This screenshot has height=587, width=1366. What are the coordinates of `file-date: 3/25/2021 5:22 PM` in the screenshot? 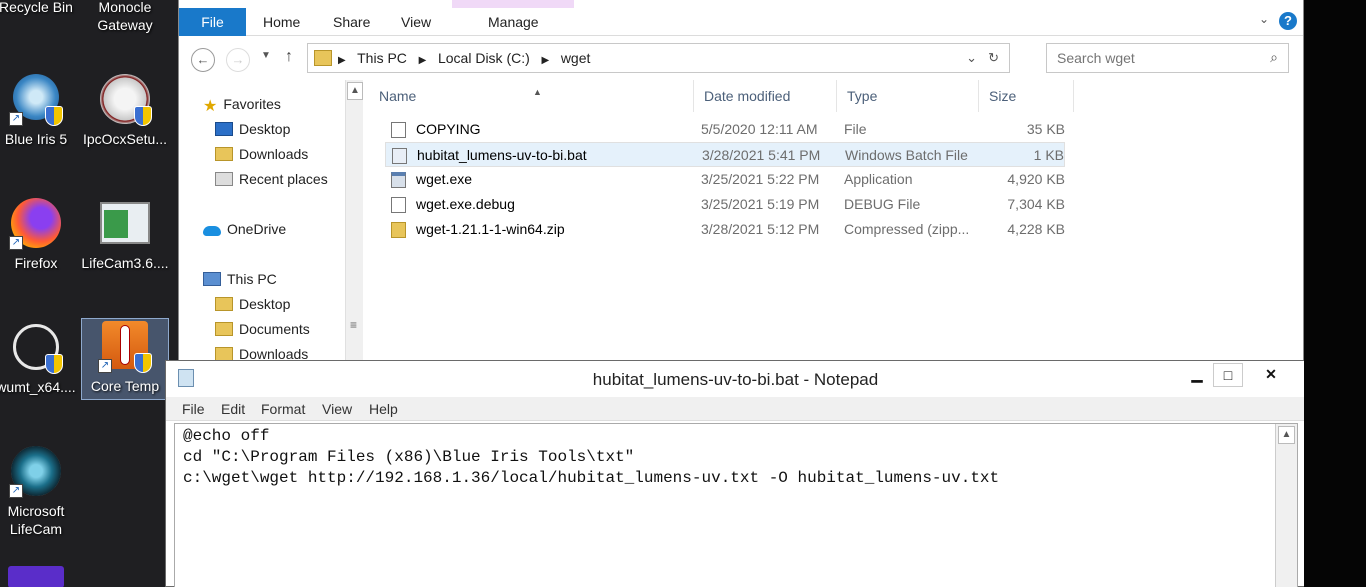 It's located at (760, 179).